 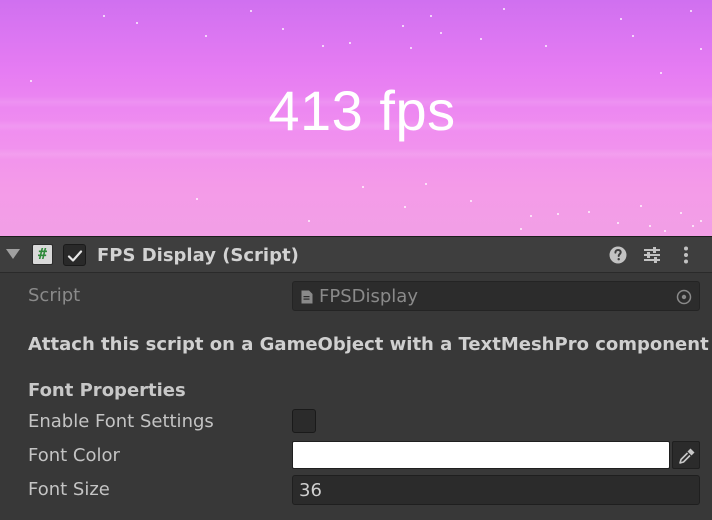 What do you see at coordinates (74, 455) in the screenshot?
I see `font-color-label: Font Color` at bounding box center [74, 455].